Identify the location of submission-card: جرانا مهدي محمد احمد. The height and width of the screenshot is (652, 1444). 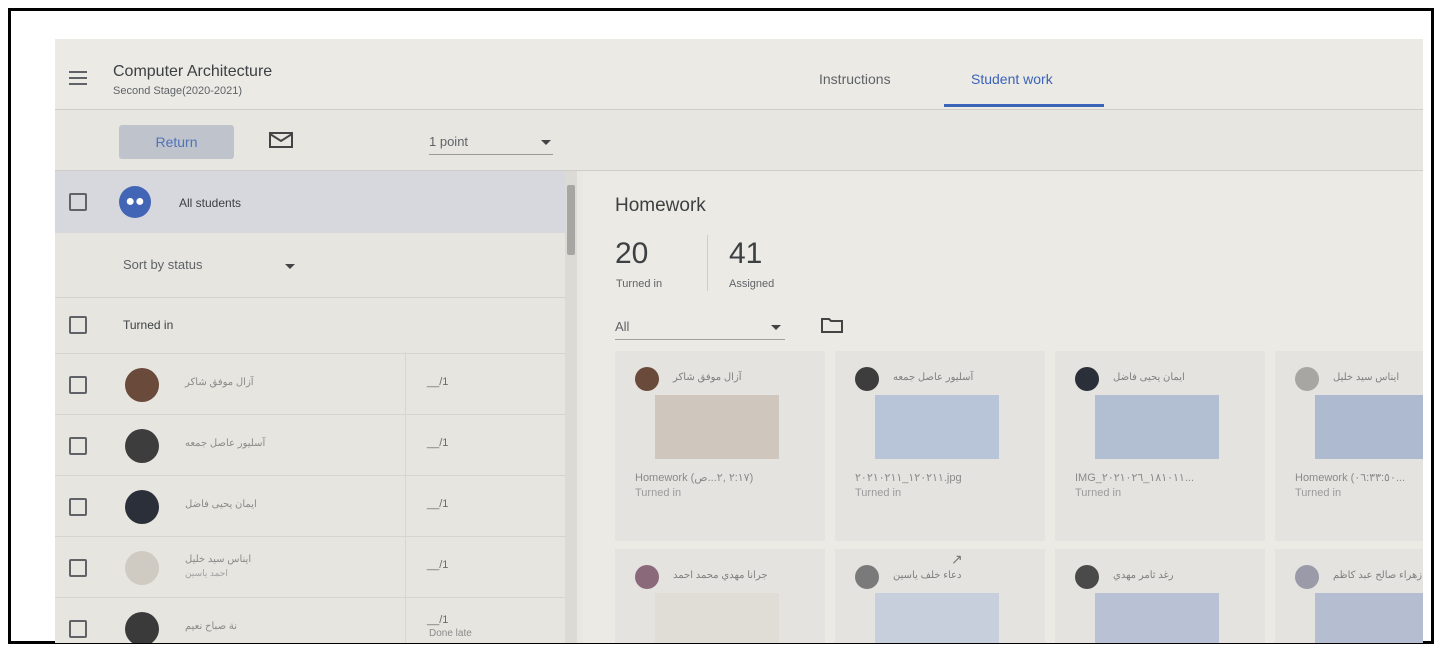
(720, 596).